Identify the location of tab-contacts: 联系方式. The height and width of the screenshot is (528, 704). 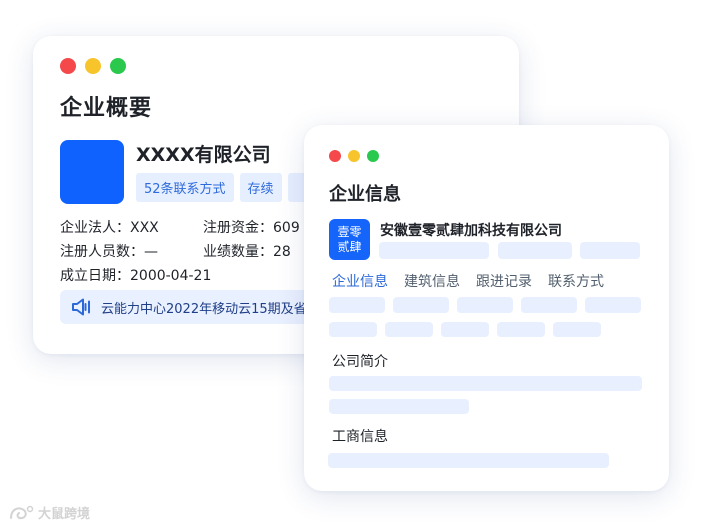
(576, 281).